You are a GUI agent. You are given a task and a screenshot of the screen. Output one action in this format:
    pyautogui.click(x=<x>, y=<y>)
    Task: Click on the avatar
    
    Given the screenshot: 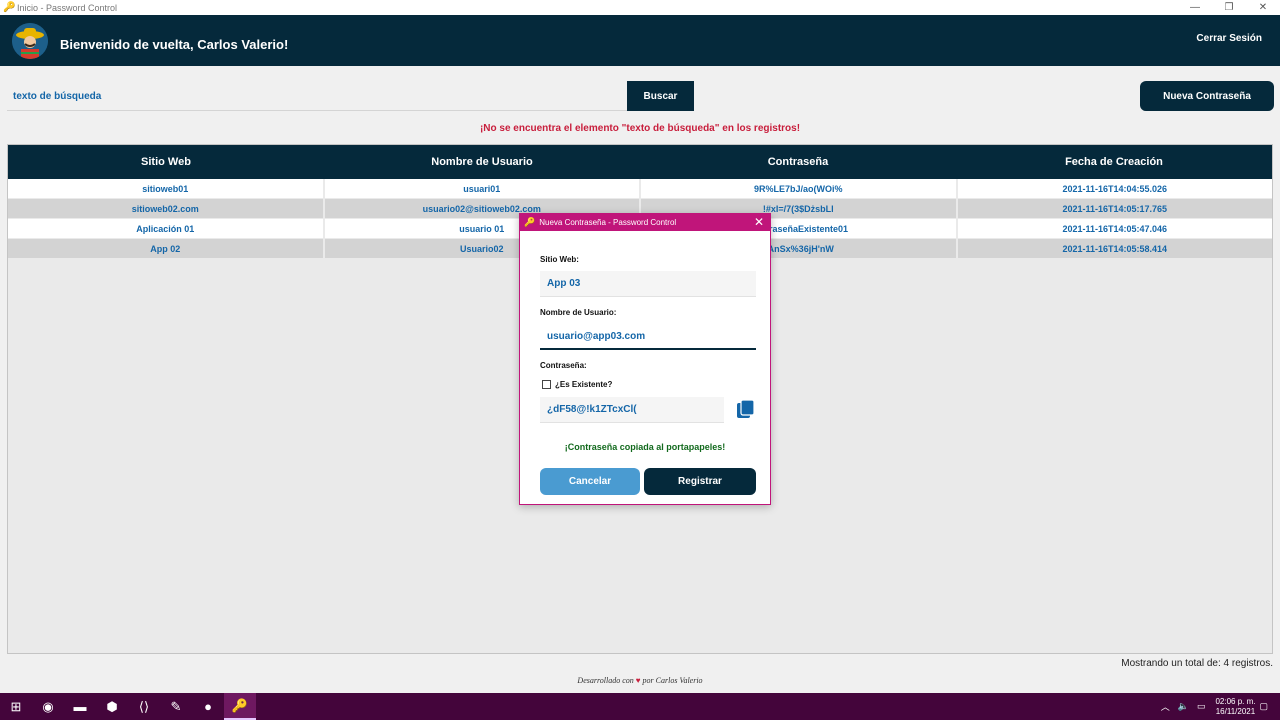 What is the action you would take?
    pyautogui.click(x=30, y=41)
    